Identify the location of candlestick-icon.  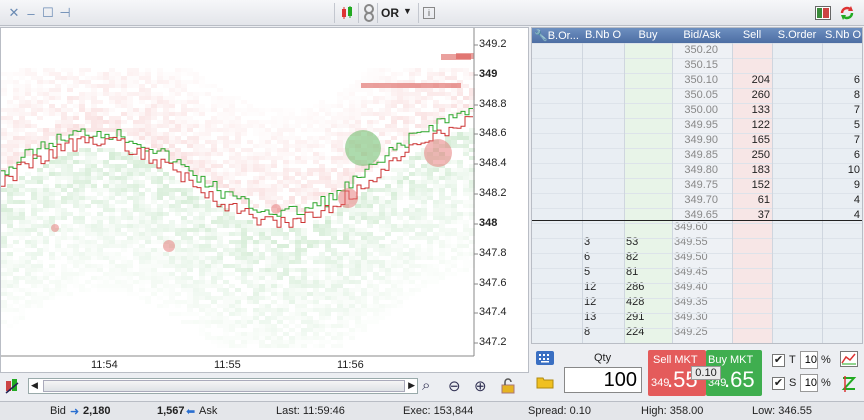
(347, 13).